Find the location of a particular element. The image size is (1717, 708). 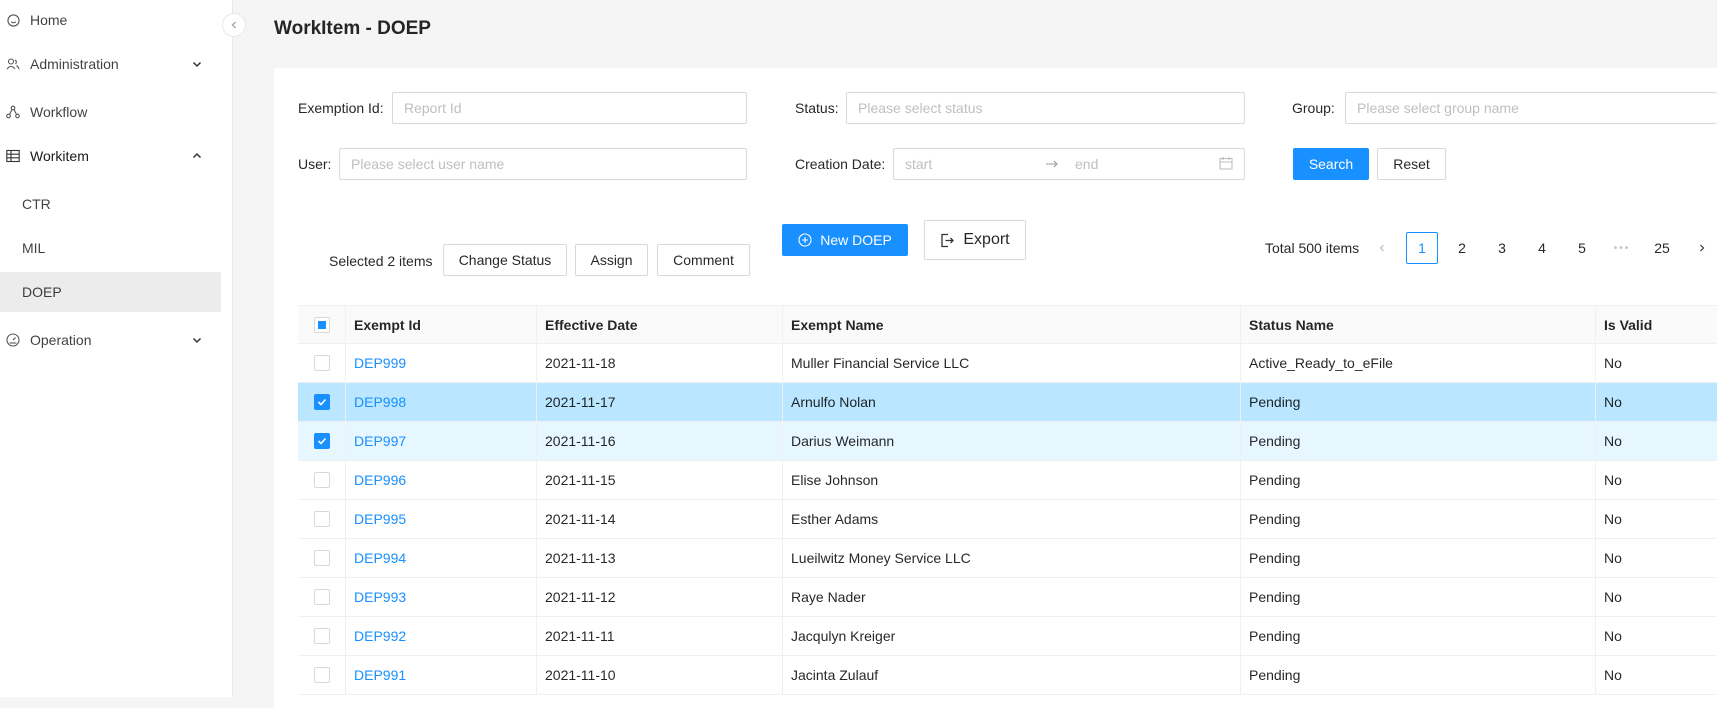

sidebar-item-workitem: Workitem is located at coordinates (110, 156).